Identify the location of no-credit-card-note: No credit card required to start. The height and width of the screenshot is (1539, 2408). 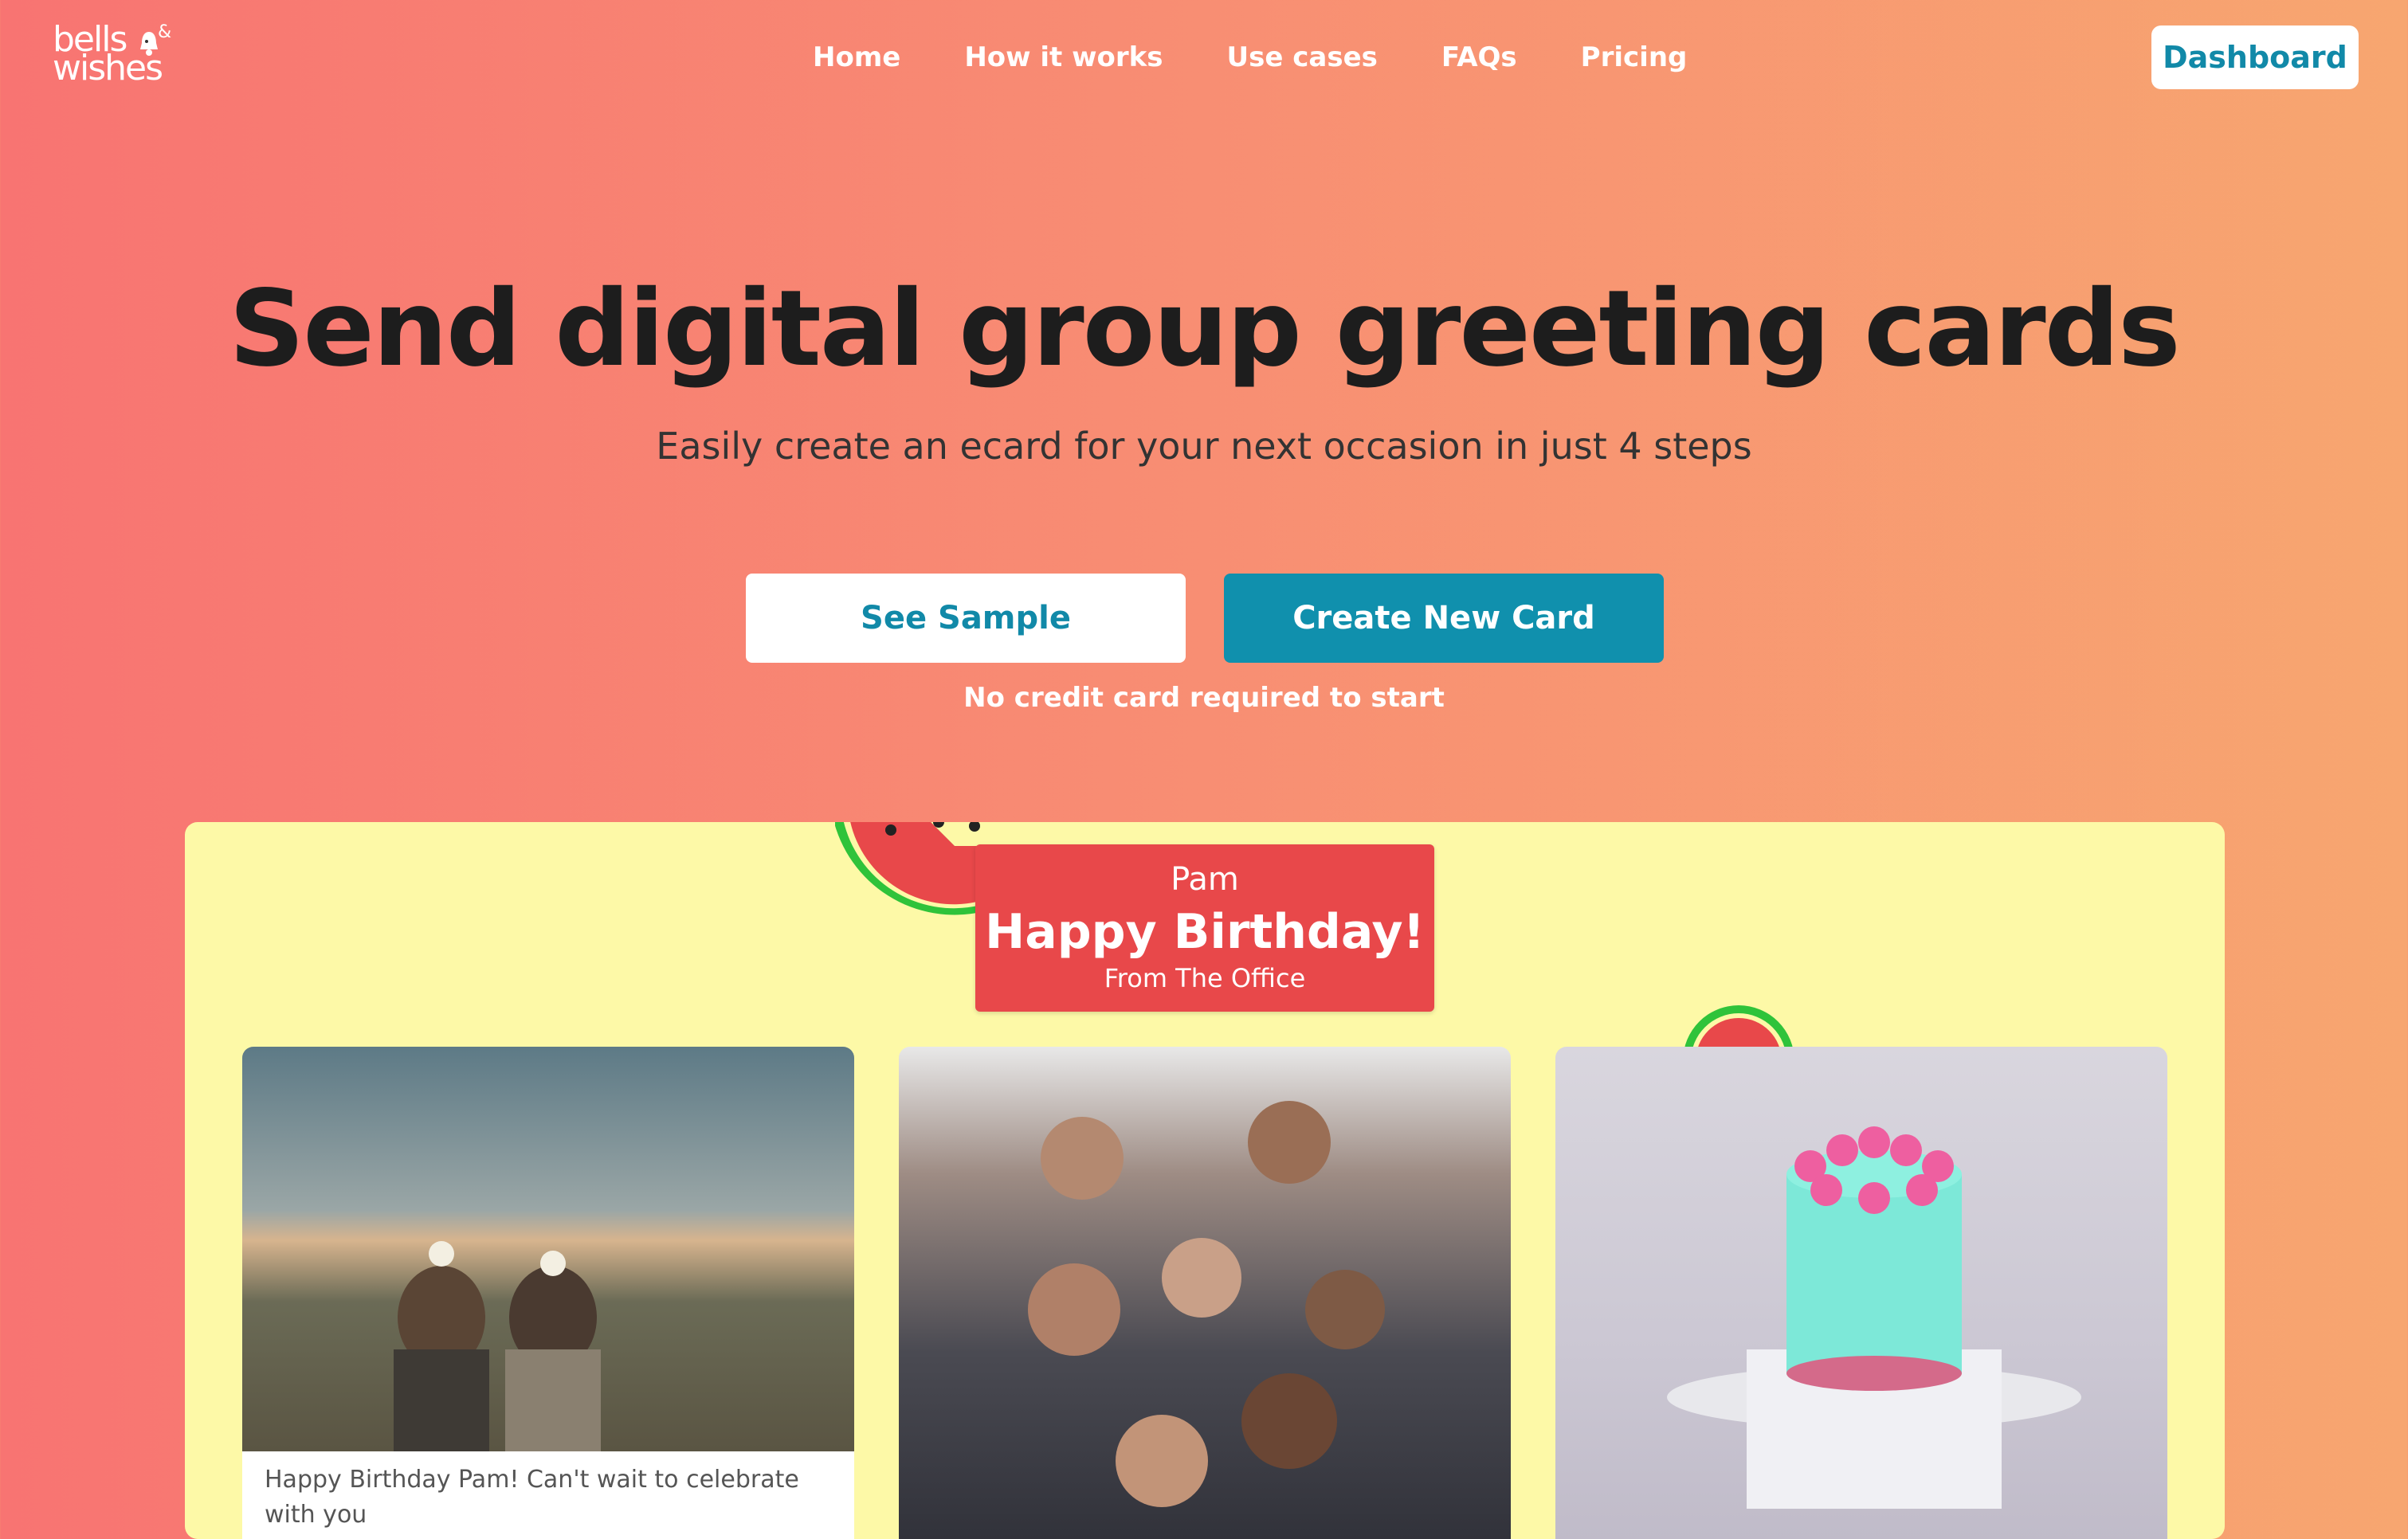
(1204, 698).